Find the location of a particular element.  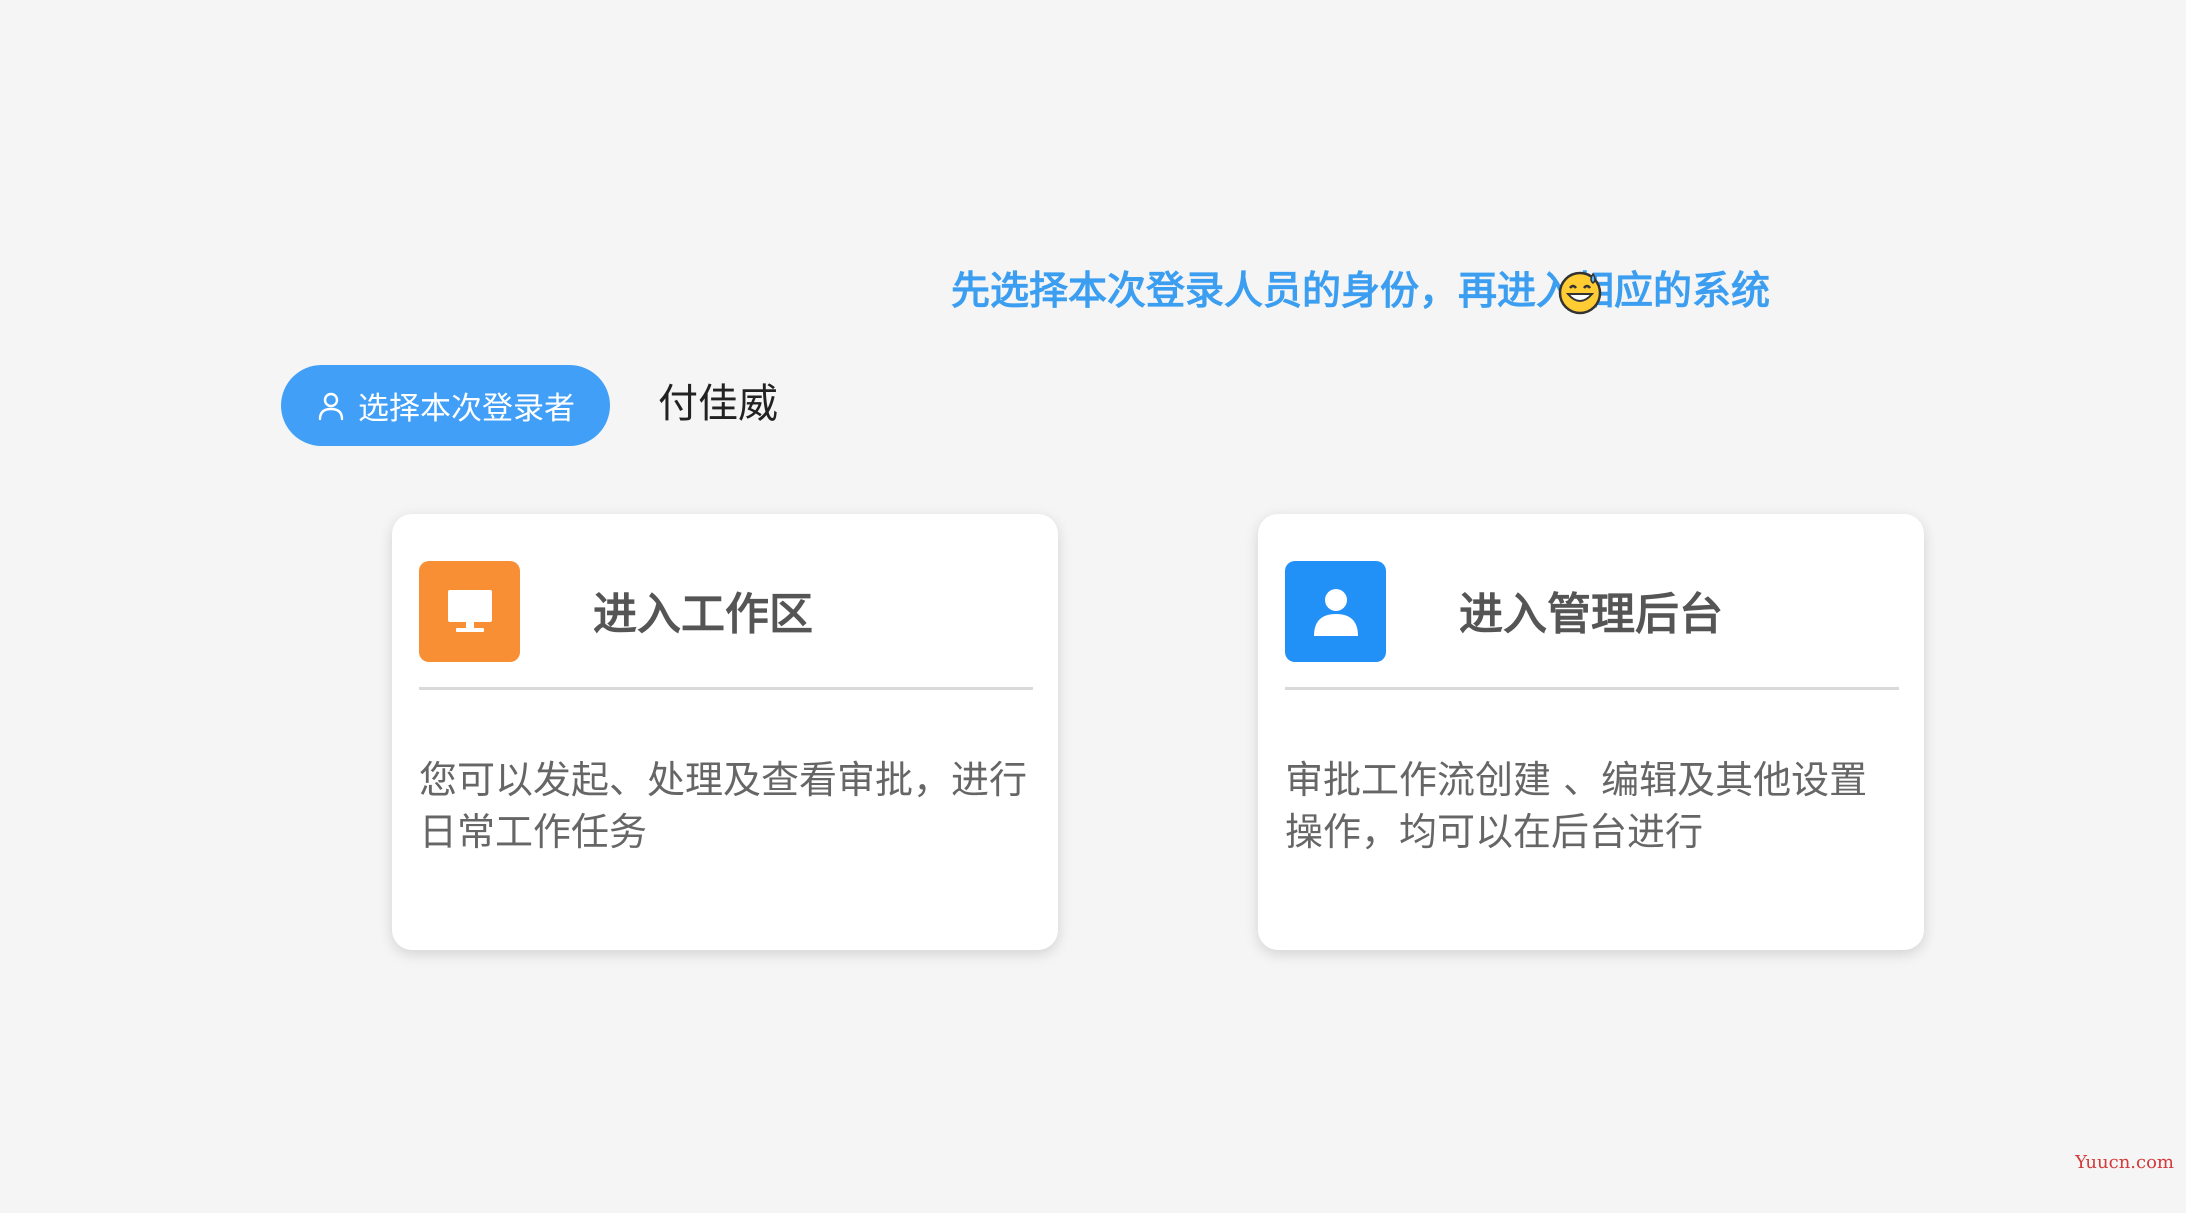

workspace-icon-box is located at coordinates (469, 611).